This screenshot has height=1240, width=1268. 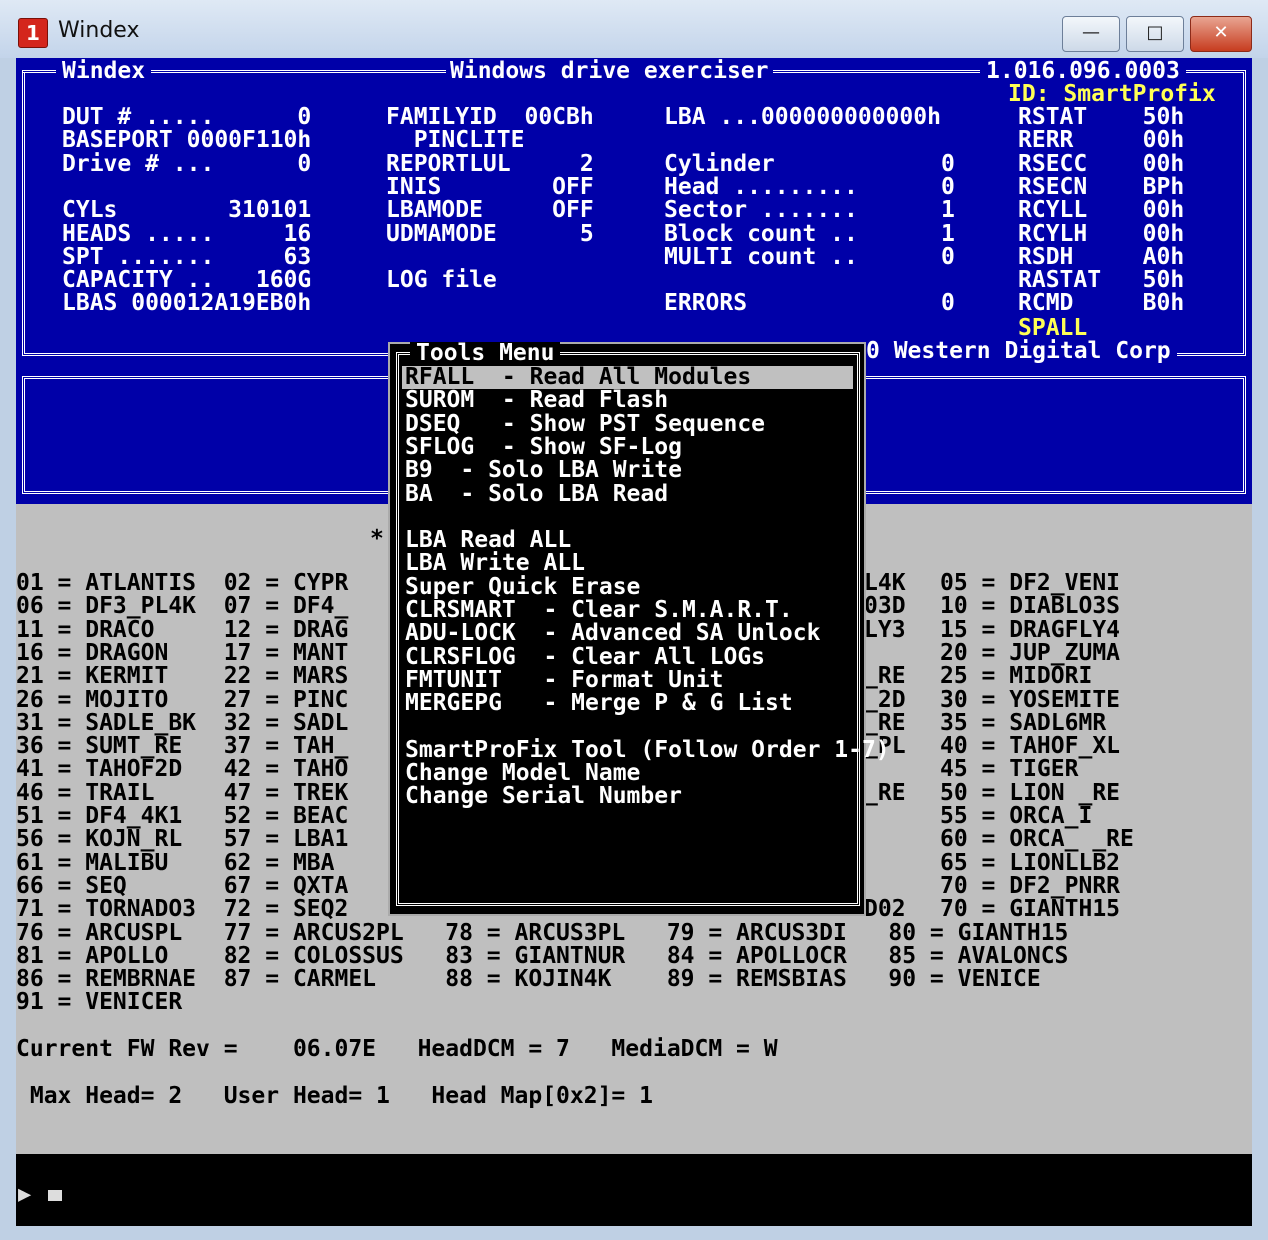 I want to click on register-line: RCYLL 00h, so click(x=1101, y=210).